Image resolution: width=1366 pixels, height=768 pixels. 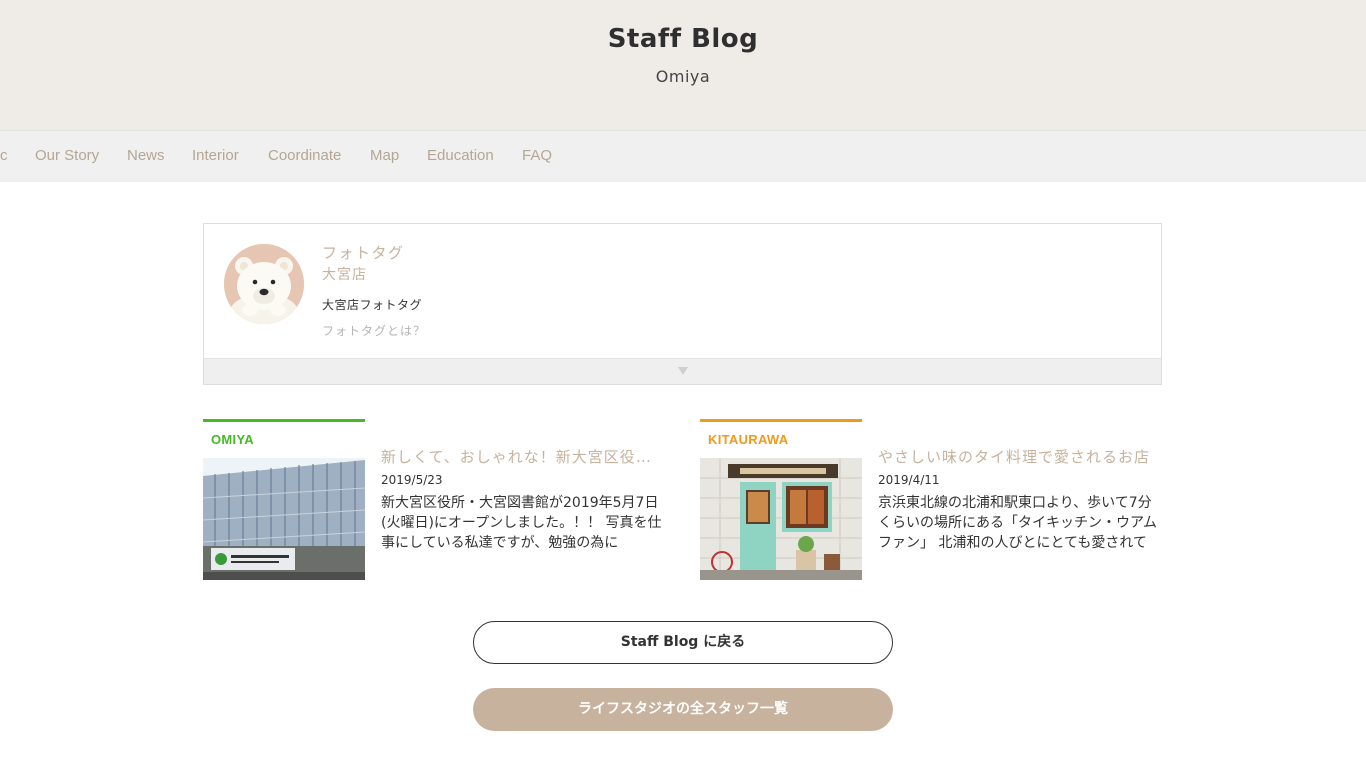 I want to click on post-date: 2019/4/11, so click(x=909, y=480).